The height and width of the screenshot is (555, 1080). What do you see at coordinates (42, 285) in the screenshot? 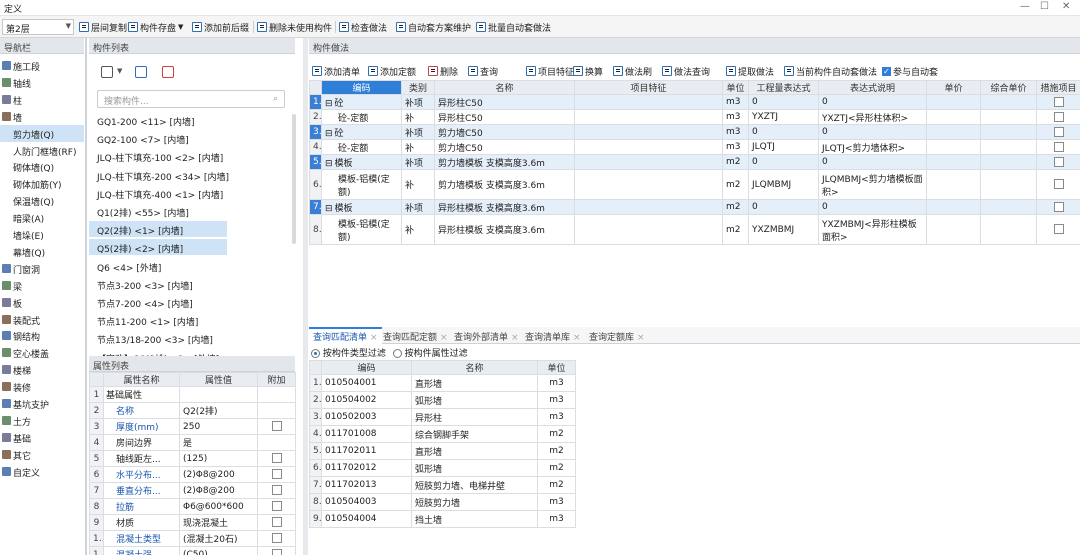
I see `nav-item: 梁` at bounding box center [42, 285].